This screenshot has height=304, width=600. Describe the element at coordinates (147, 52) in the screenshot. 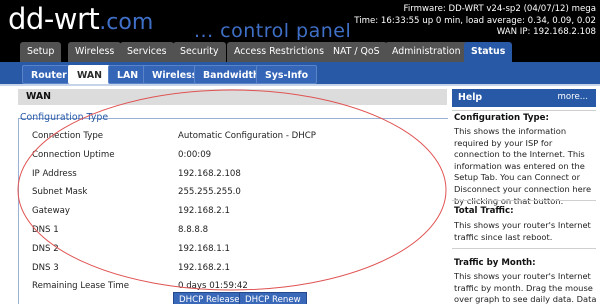

I see `tab-services: Services` at that location.